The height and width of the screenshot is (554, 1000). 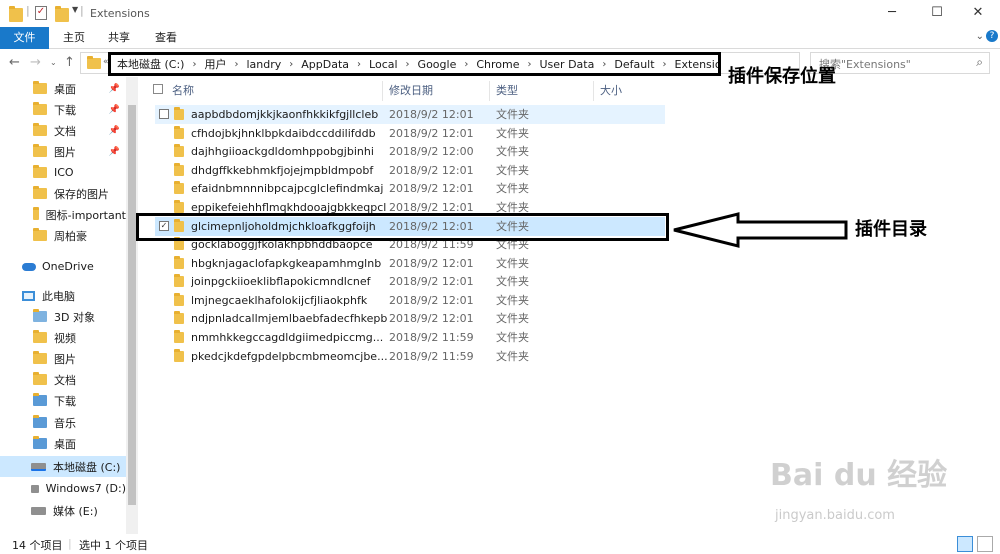 What do you see at coordinates (900, 63) in the screenshot?
I see `search-input: 搜索"Extensions" ⌕` at bounding box center [900, 63].